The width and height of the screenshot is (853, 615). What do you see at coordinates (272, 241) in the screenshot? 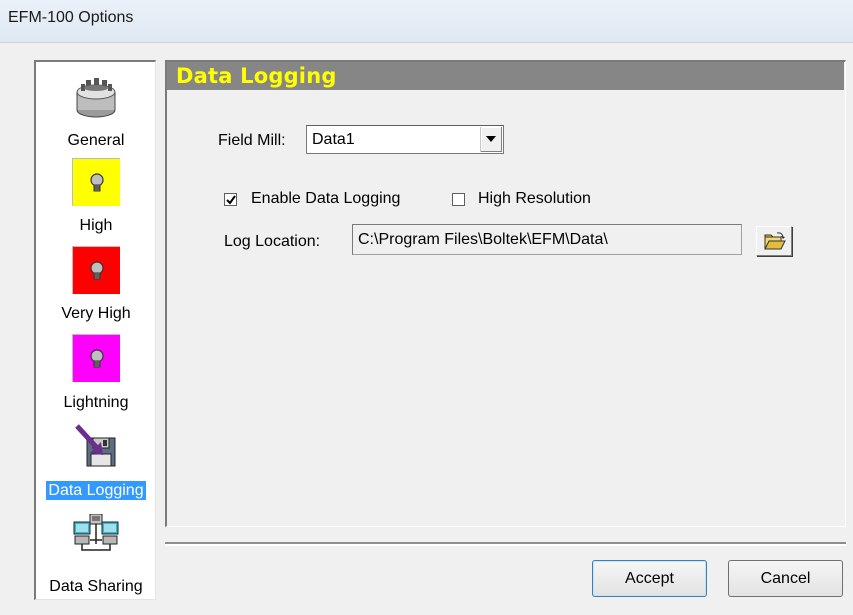
I see `log-location-label: Log Location:` at bounding box center [272, 241].